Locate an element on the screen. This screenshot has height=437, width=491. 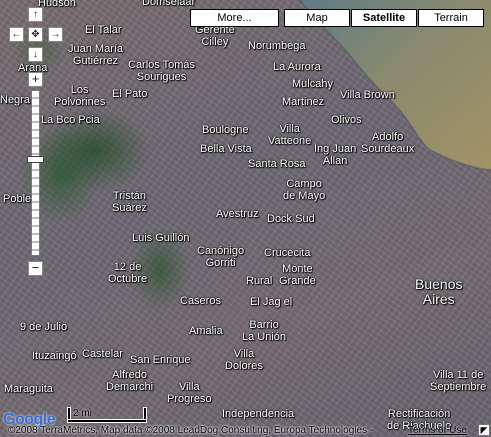
place-dock-sud: Dock Sud is located at coordinates (291, 219).